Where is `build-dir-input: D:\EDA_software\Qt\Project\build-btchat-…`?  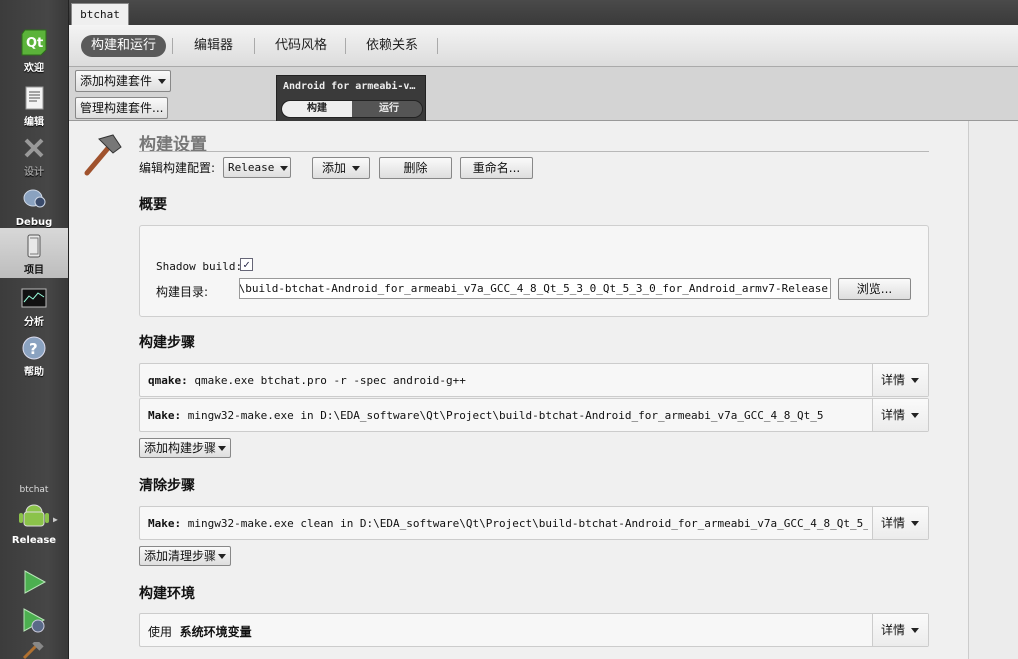 build-dir-input: D:\EDA_software\Qt\Project\build-btchat-… is located at coordinates (535, 288).